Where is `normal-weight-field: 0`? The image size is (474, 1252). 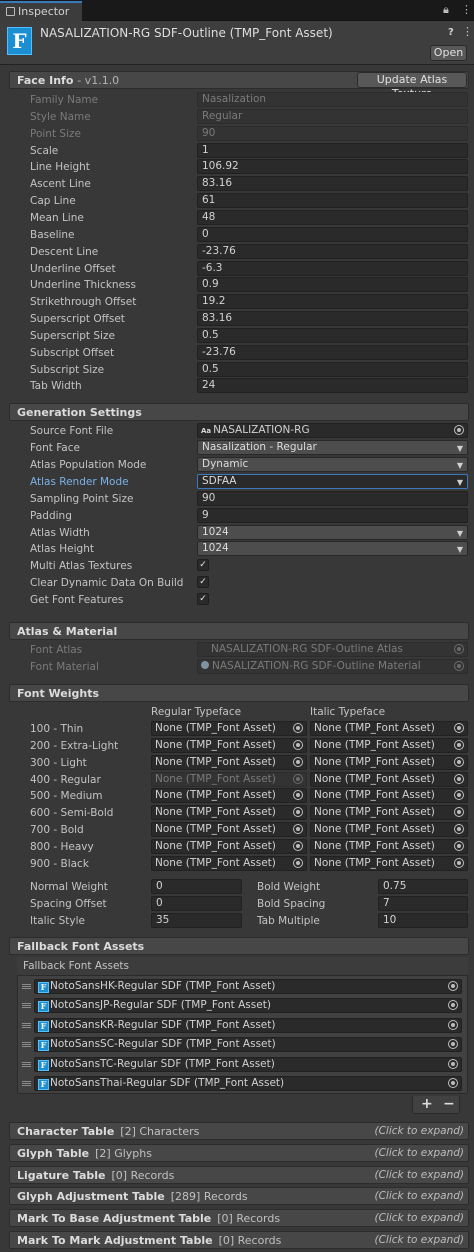 normal-weight-field: 0 is located at coordinates (196, 886).